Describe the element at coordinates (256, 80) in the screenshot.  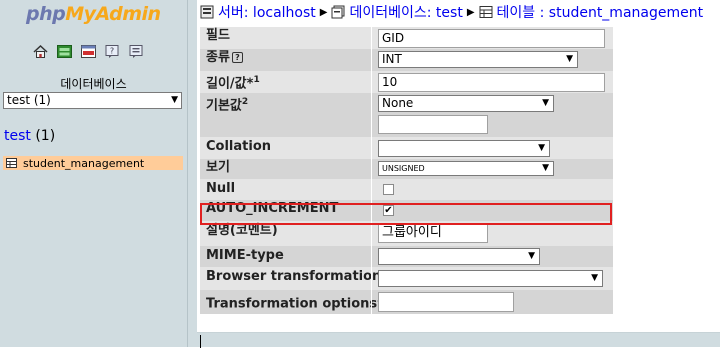
I see `length-footnote: 1` at that location.